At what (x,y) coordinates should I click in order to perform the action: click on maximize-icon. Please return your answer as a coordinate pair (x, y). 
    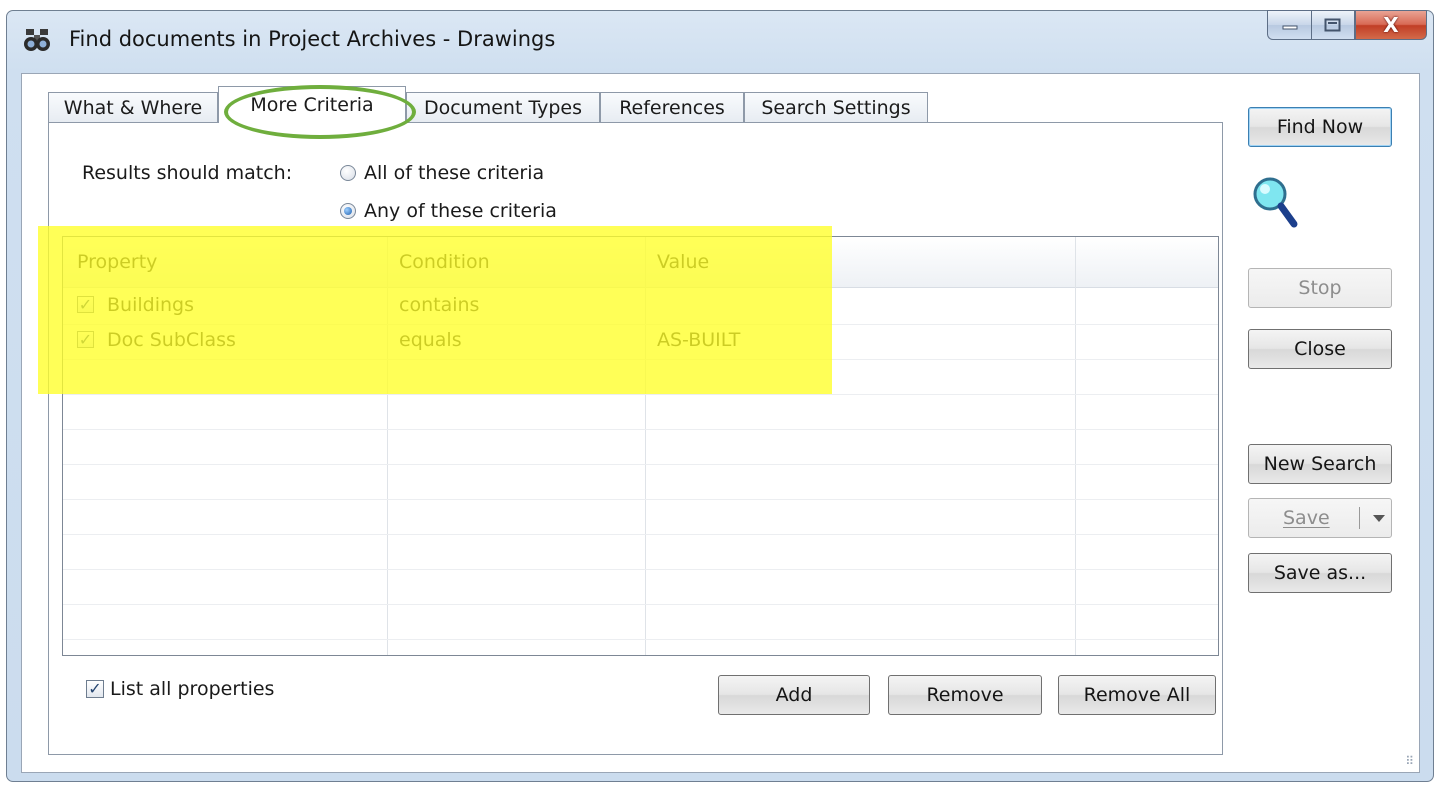
    Looking at the image, I should click on (1332, 25).